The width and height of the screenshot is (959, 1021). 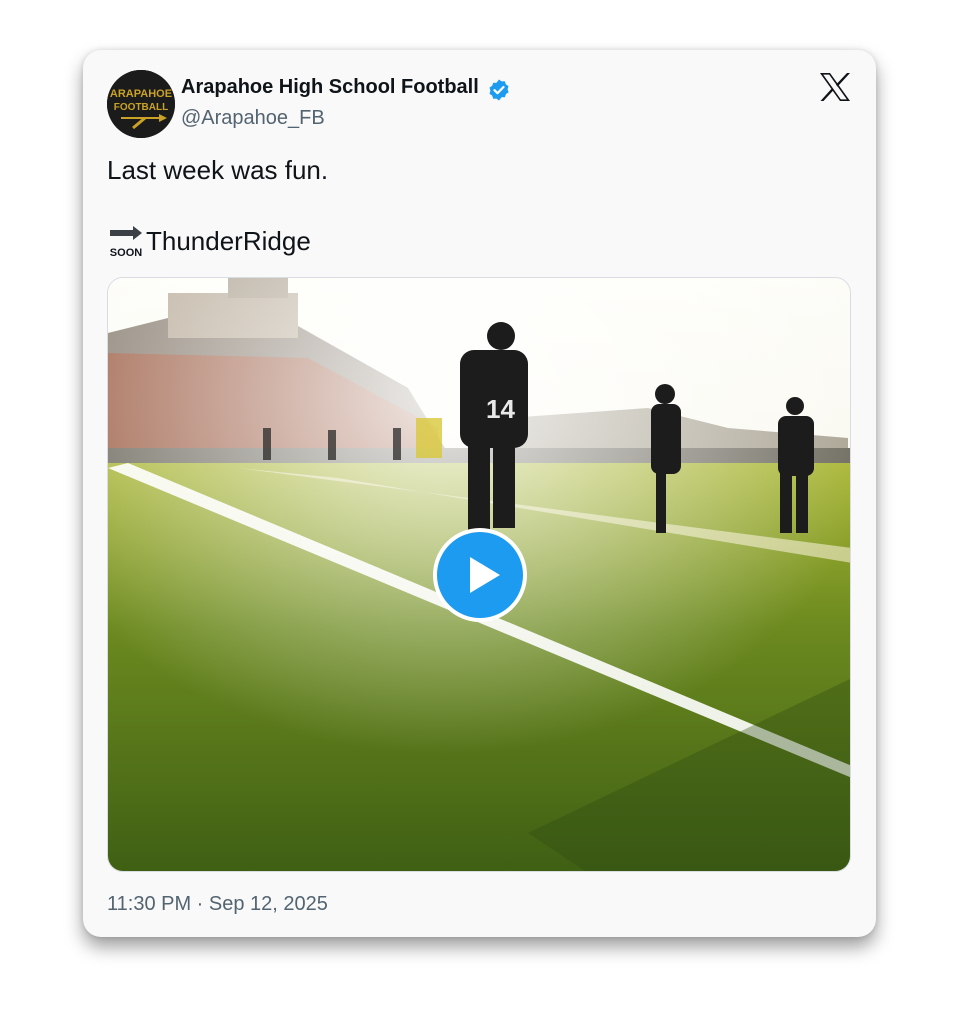 What do you see at coordinates (217, 904) in the screenshot?
I see `tweet-timestamp: 11:30 PM · Sep 12, 2025` at bounding box center [217, 904].